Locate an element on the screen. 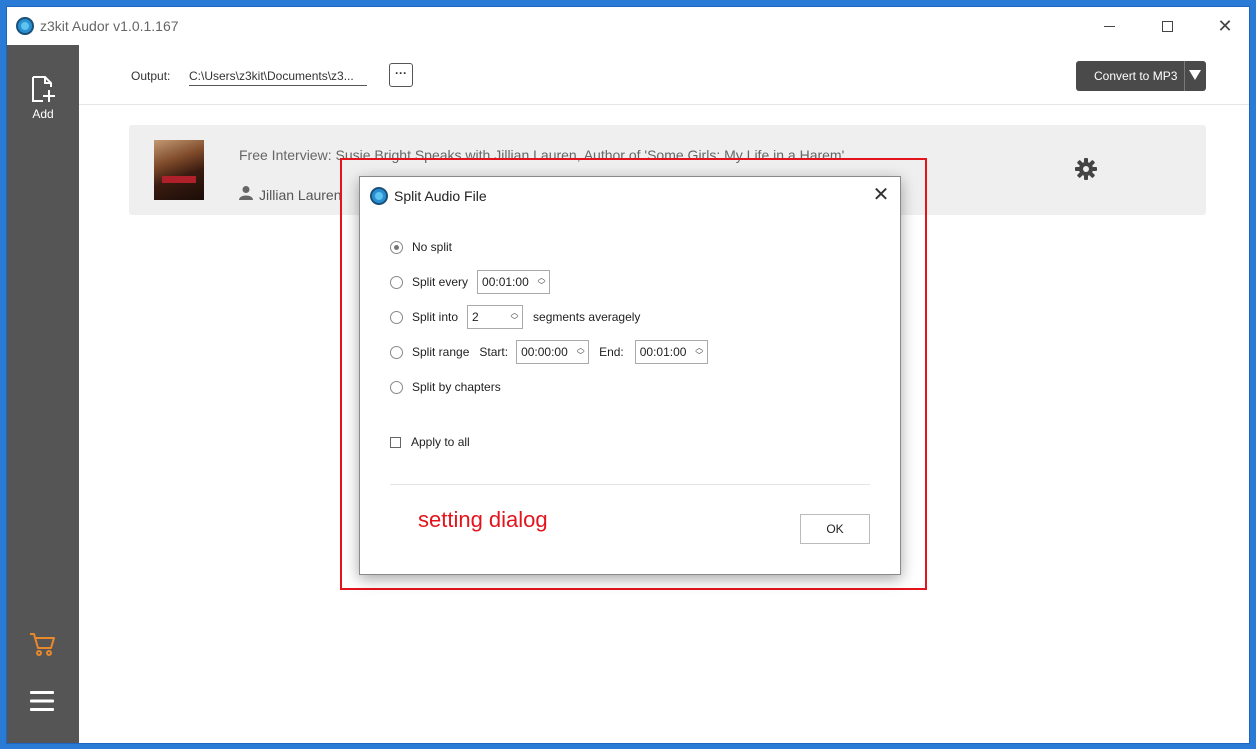 This screenshot has width=1256, height=749. file-author: Jillian Lauren is located at coordinates (300, 195).